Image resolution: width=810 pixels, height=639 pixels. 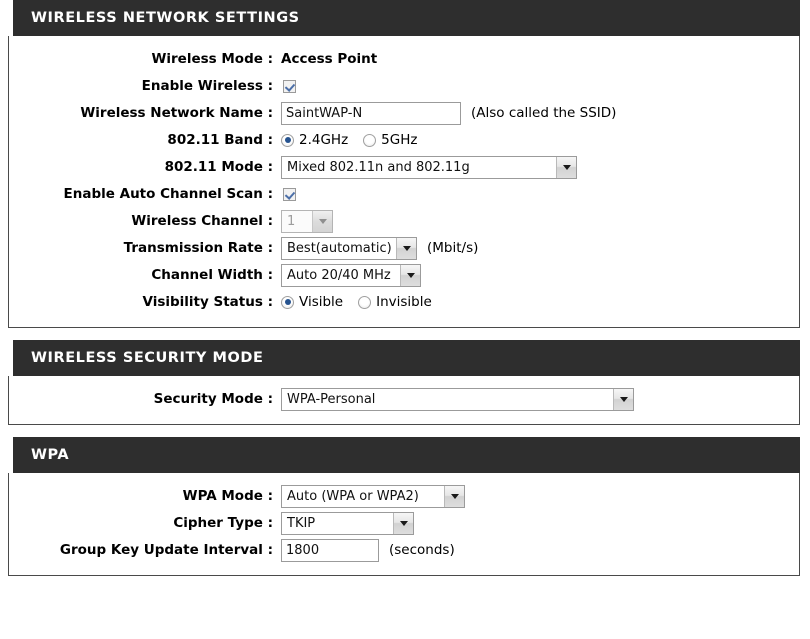 I want to click on hint-group-key-update-interval: (seconds), so click(x=422, y=550).